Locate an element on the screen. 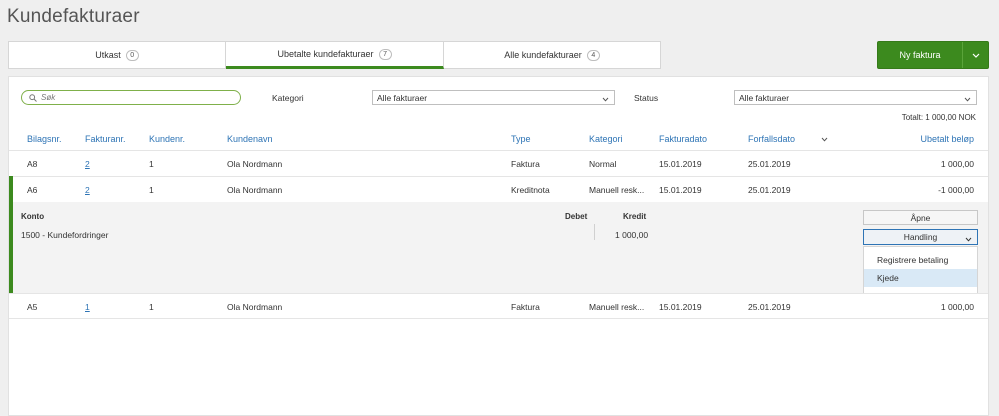 The height and width of the screenshot is (416, 999). column-header-kundenavn: Kundenavn is located at coordinates (250, 139).